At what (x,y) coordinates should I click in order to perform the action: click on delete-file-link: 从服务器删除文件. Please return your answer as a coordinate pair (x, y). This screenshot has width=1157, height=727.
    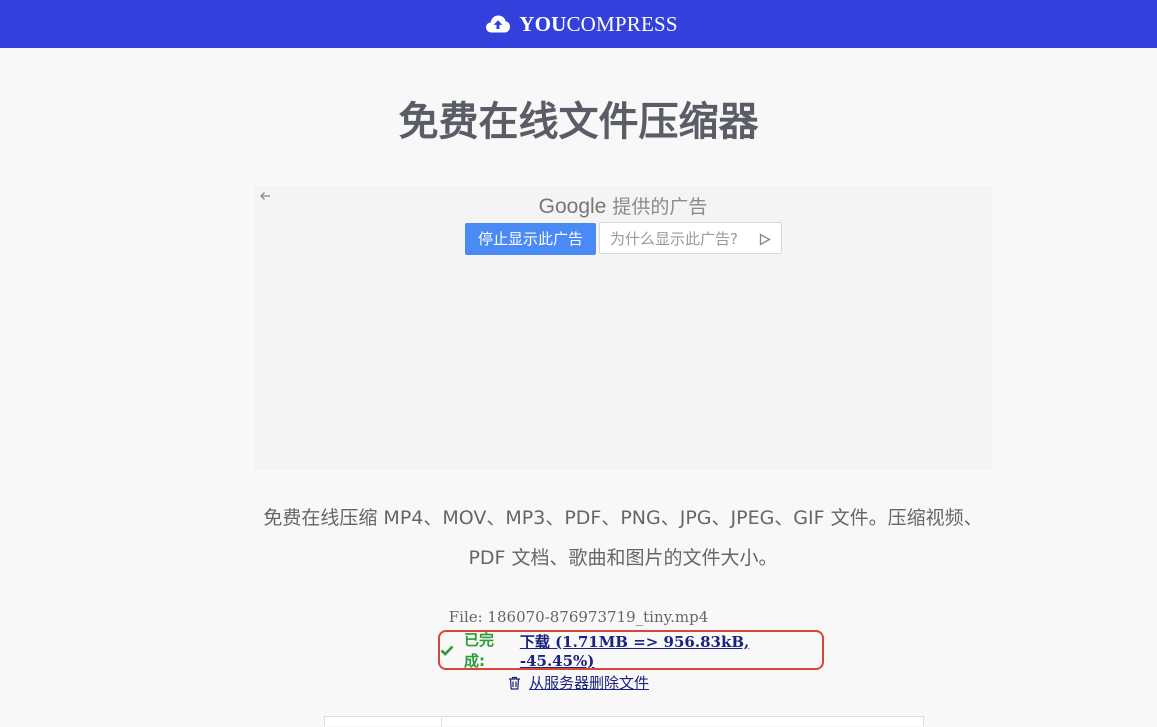
    Looking at the image, I should click on (589, 683).